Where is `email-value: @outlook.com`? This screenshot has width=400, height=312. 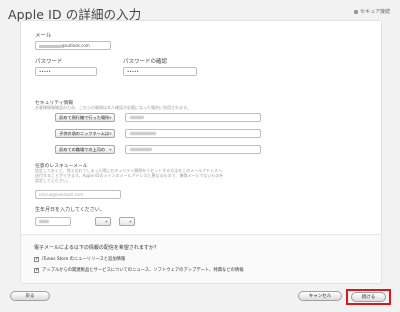
email-value: @outlook.com is located at coordinates (75, 45).